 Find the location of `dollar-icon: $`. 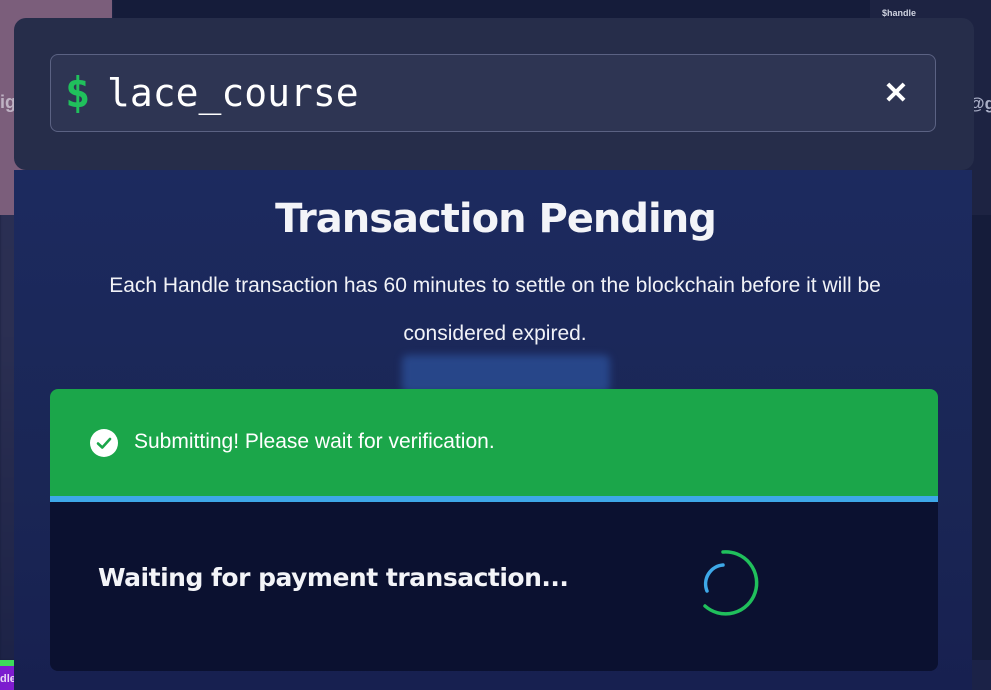

dollar-icon: $ is located at coordinates (78, 92).